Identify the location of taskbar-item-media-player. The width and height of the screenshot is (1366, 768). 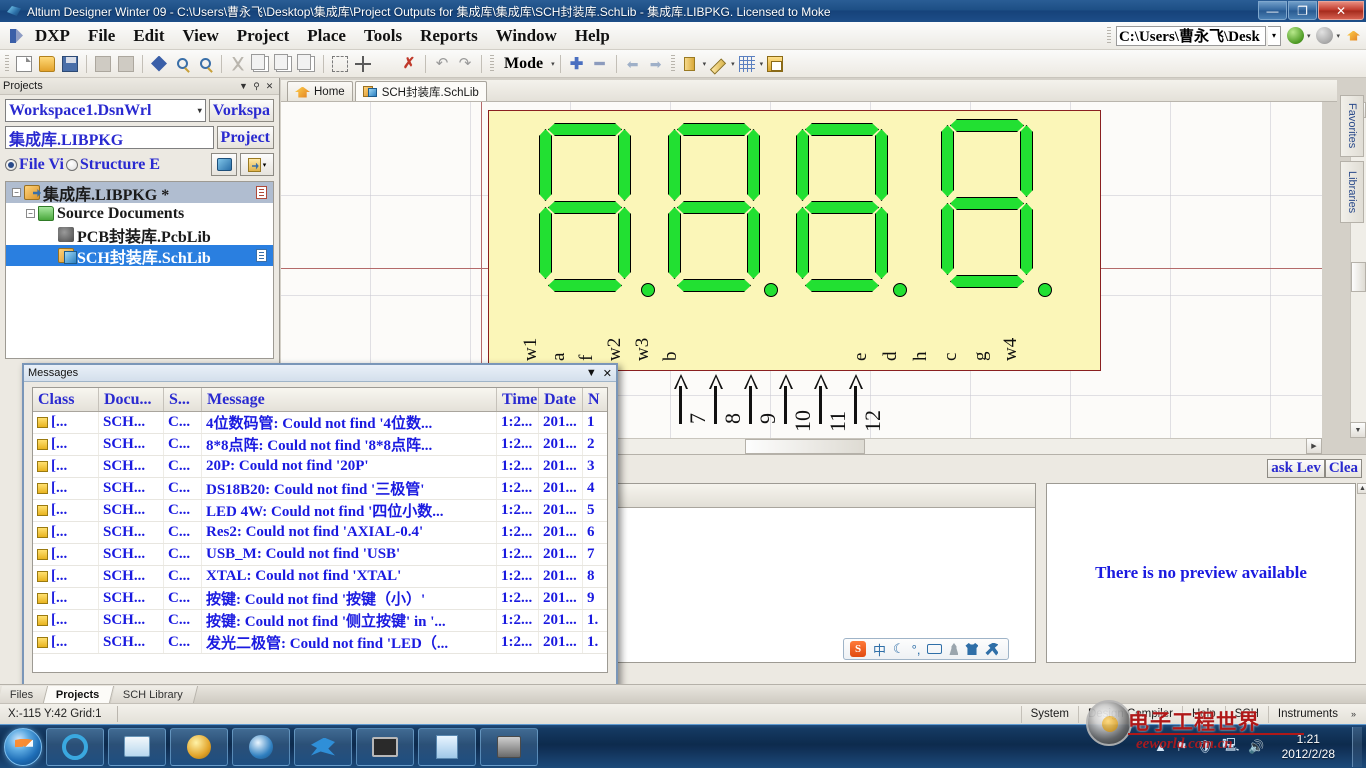
(199, 746).